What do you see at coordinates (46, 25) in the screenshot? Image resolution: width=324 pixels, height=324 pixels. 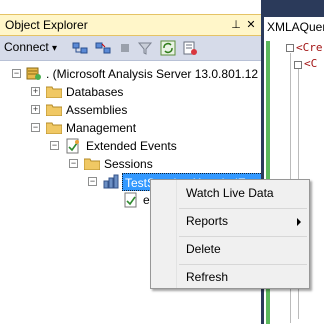 I see `panel-title: Object Explorer` at bounding box center [46, 25].